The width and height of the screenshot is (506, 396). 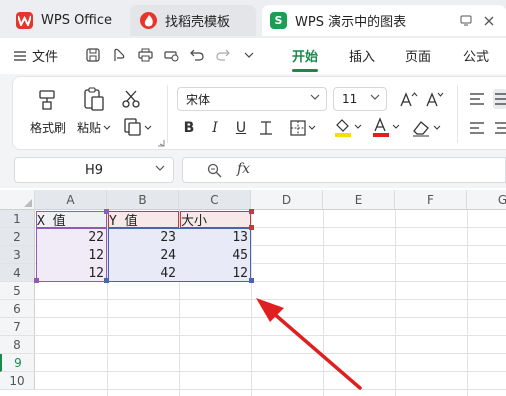 What do you see at coordinates (362, 55) in the screenshot?
I see `tab-insert: 插入` at bounding box center [362, 55].